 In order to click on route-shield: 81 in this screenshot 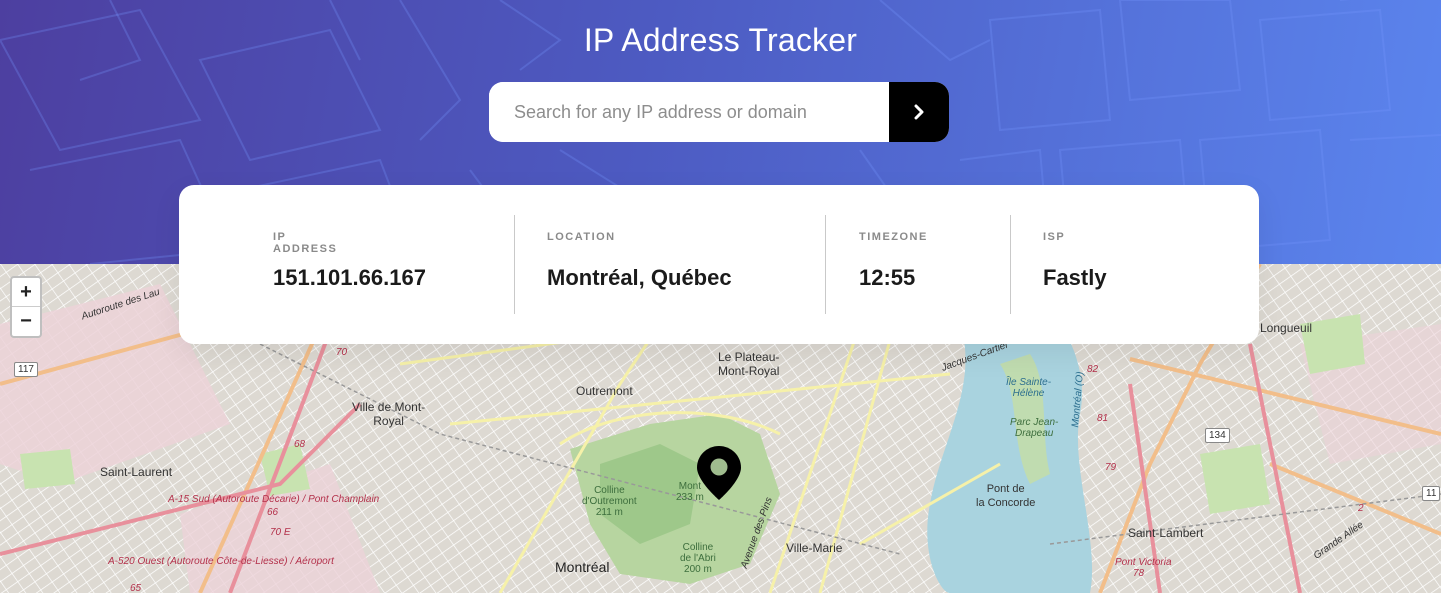, I will do `click(1103, 418)`.